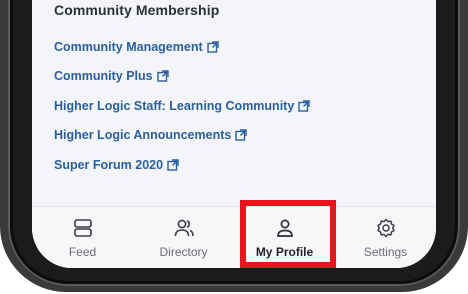  What do you see at coordinates (109, 164) in the screenshot?
I see `community-link-label: Super Forum 2020` at bounding box center [109, 164].